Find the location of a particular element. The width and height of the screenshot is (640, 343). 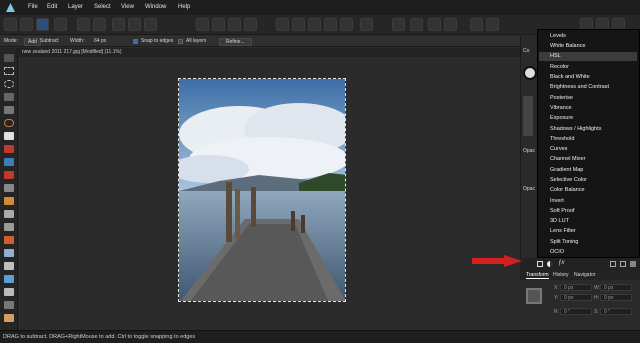

menu-item-vibrance: Vibrance is located at coordinates (561, 108).